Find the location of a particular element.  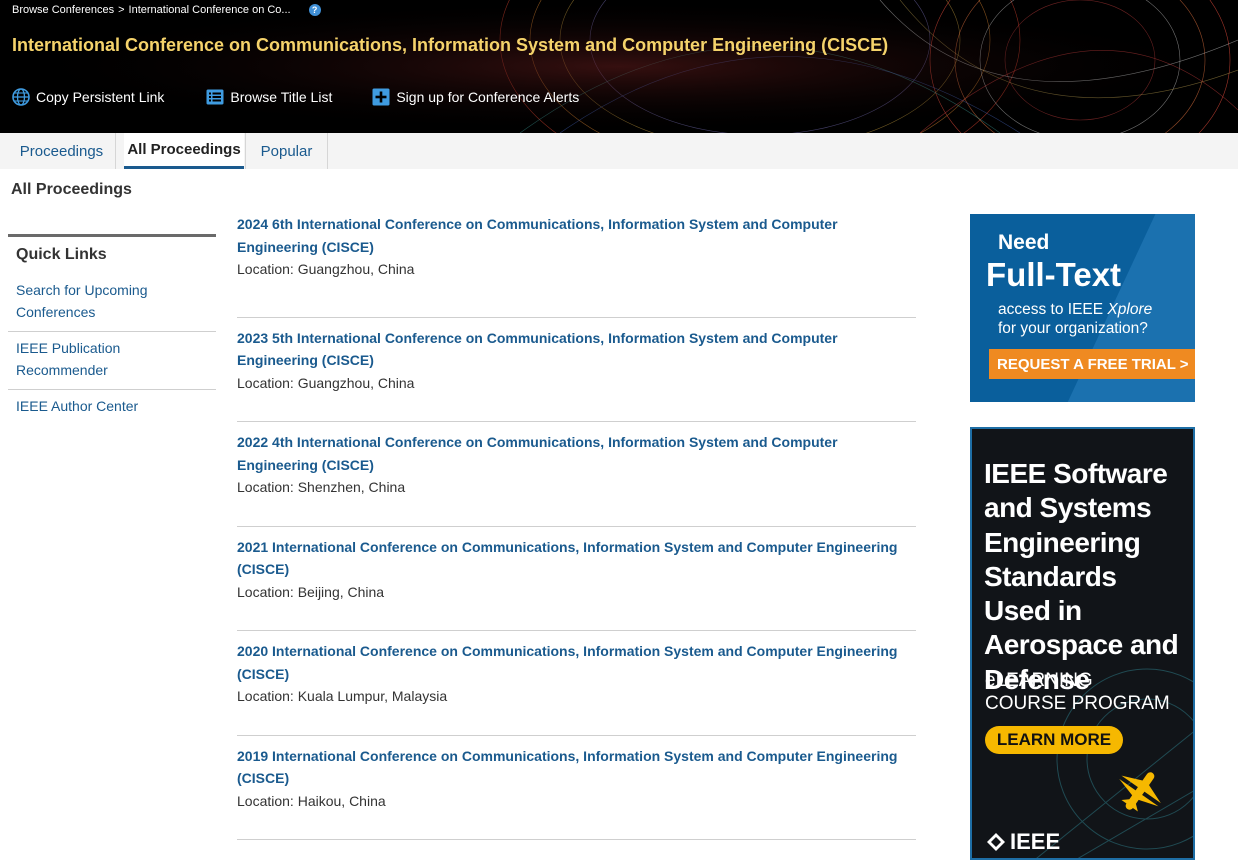

tab-bar: Proceedings All Proceedings Popular is located at coordinates (619, 151).